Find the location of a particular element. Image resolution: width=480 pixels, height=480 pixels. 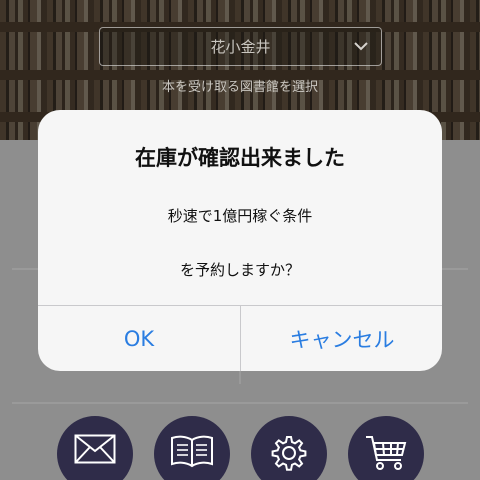

settings-button is located at coordinates (289, 448).